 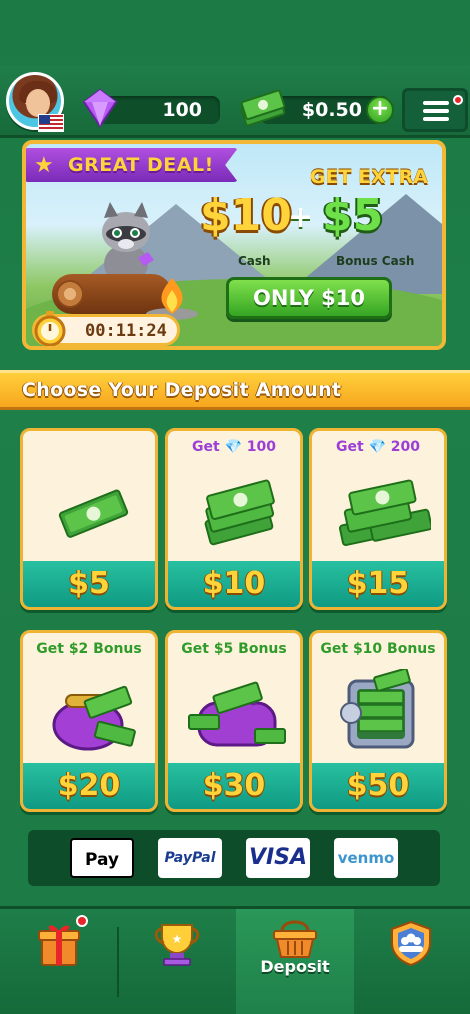 I want to click on section-title: Choose Your Deposit Amount, so click(x=182, y=390).